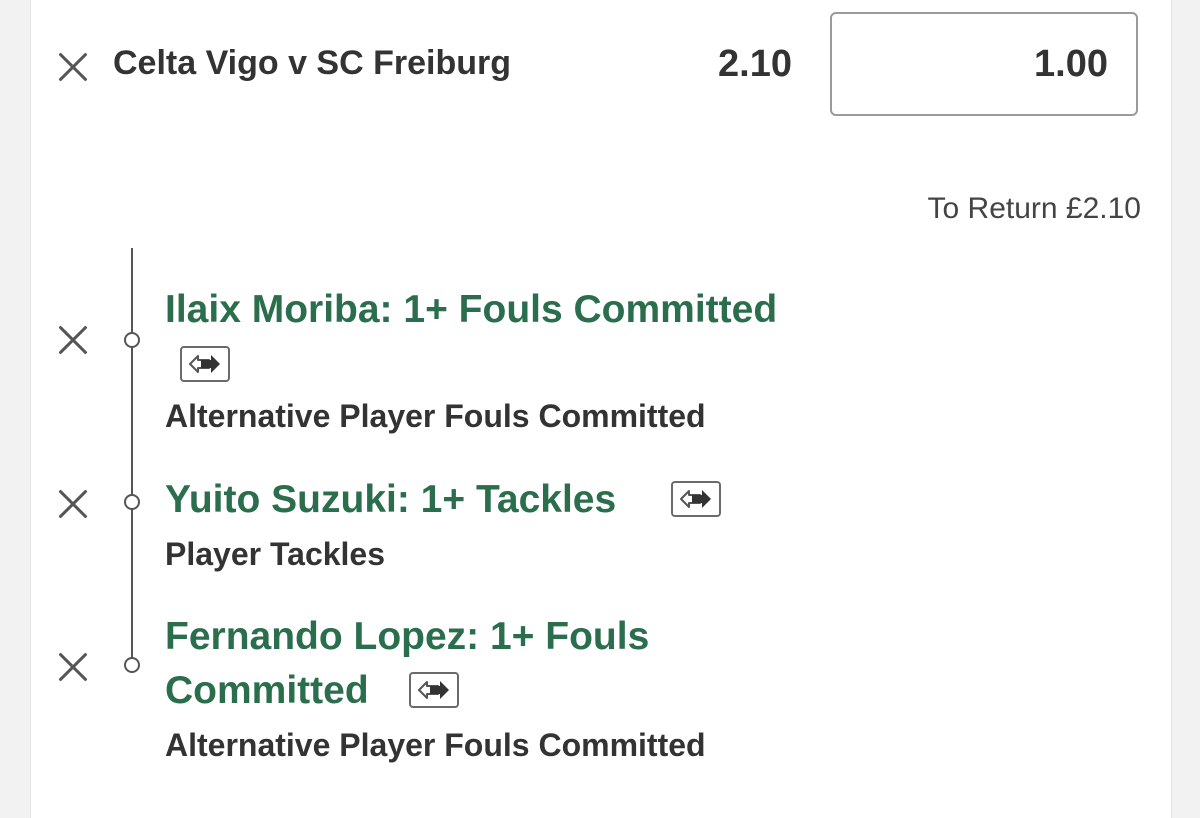 The width and height of the screenshot is (1200, 818). What do you see at coordinates (267, 691) in the screenshot?
I see `selection-title-line-2: Committed` at bounding box center [267, 691].